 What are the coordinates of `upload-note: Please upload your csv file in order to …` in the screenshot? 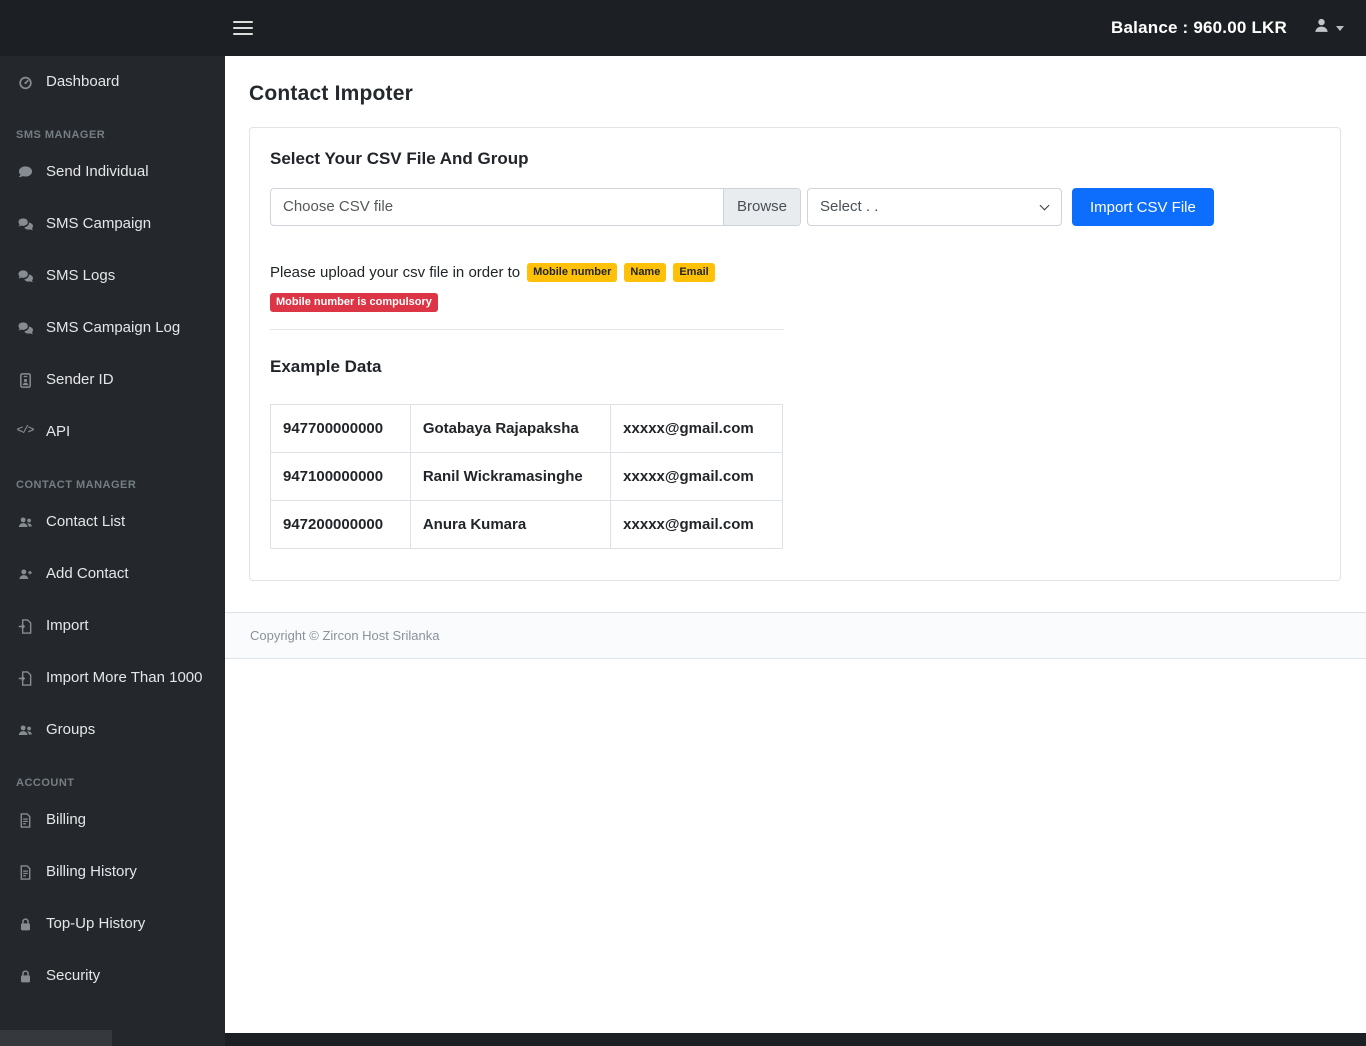 It's located at (795, 272).